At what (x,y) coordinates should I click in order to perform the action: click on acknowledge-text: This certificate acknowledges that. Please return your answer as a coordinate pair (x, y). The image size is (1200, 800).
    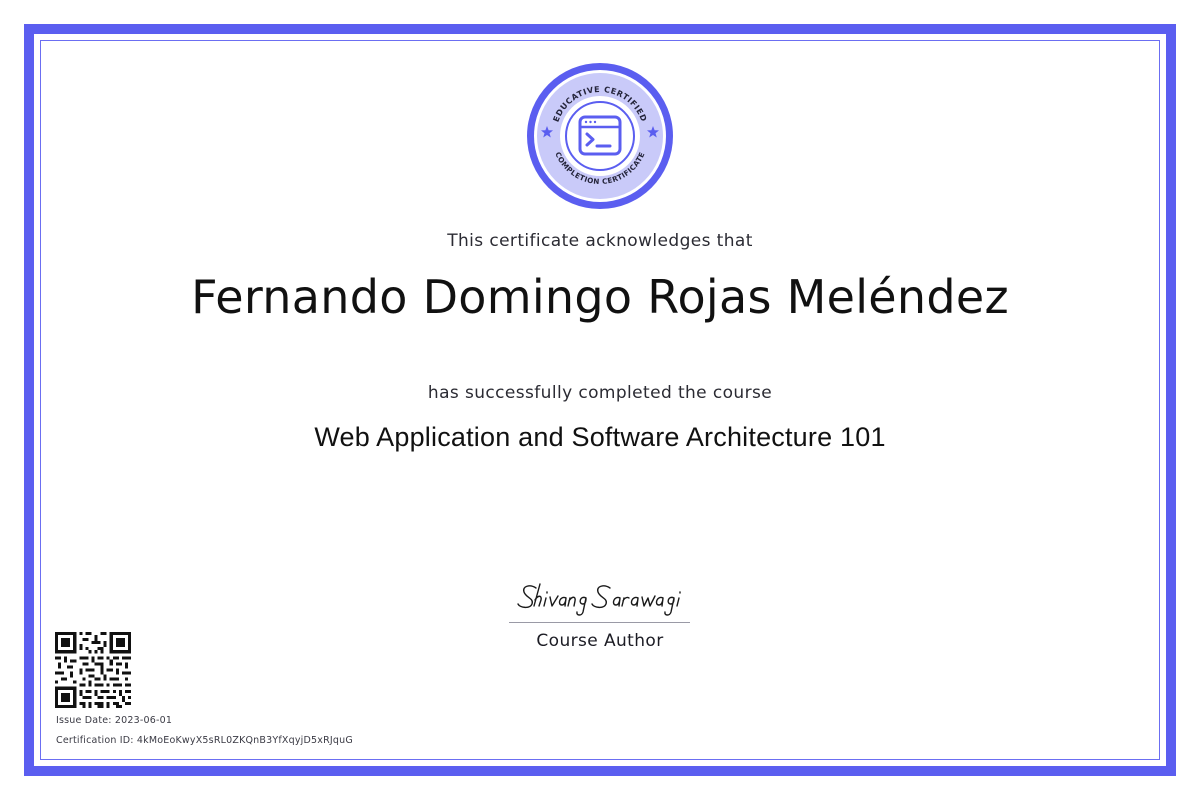
    Looking at the image, I should click on (600, 241).